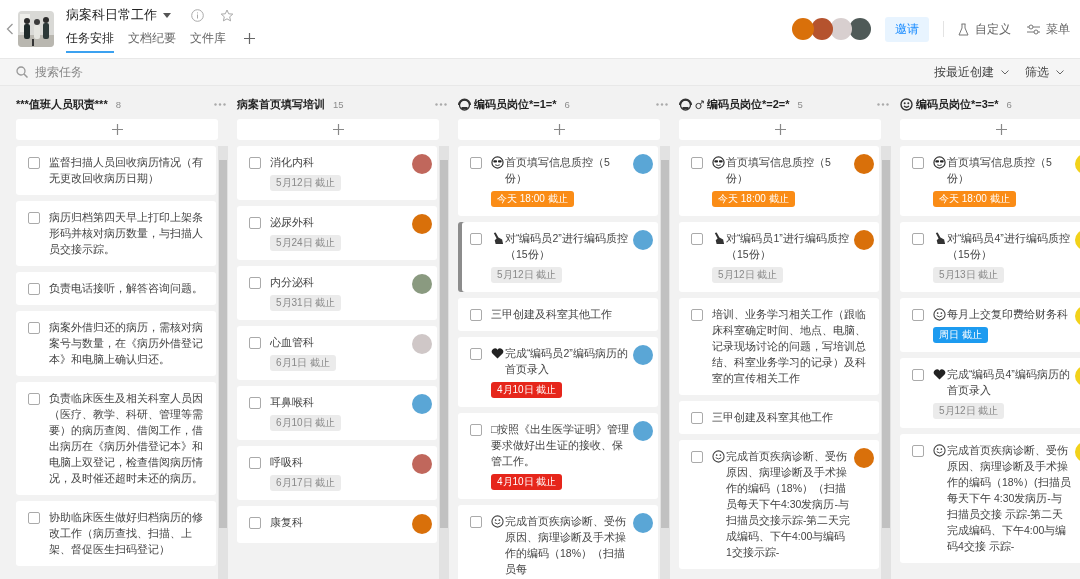 This screenshot has height=579, width=1080. I want to click on task-card: 对“编码员1”进行编码质控（15份） 5月12日 截止, so click(779, 257).